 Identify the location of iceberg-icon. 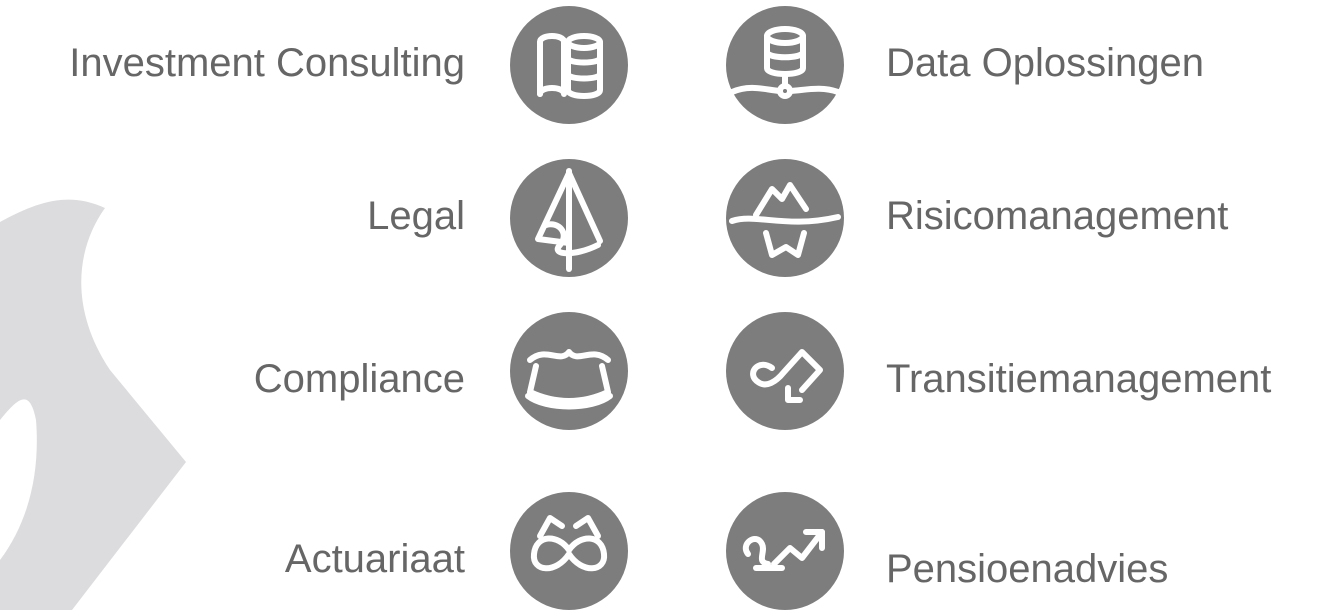
(785, 218).